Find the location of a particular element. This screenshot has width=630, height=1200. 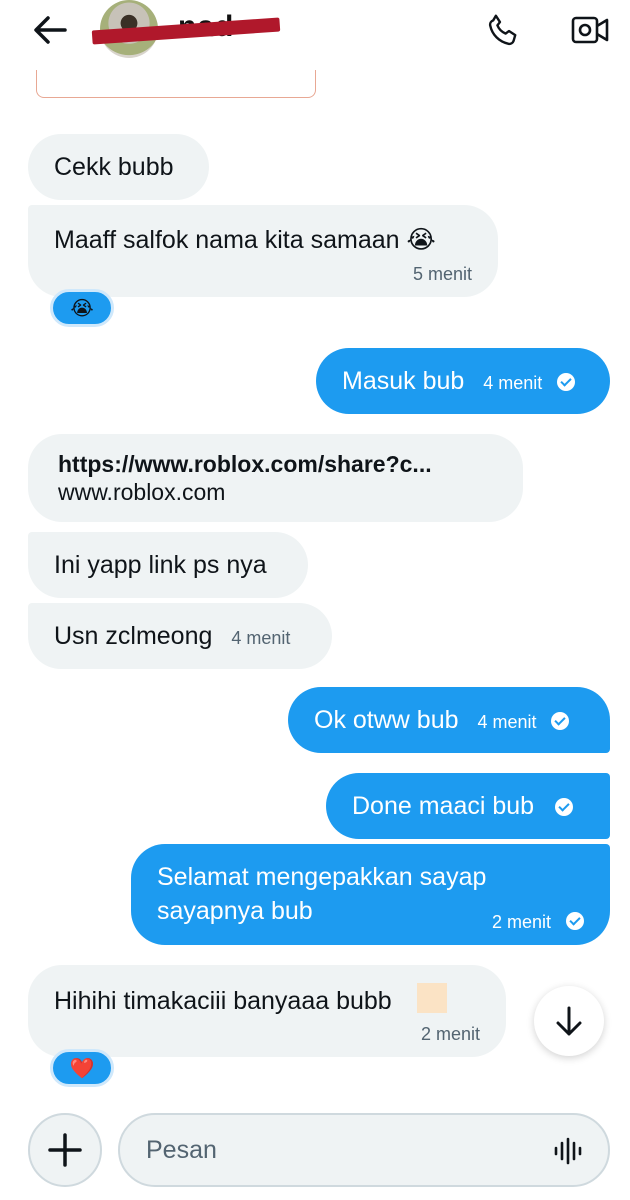

scroll-to-bottom-button is located at coordinates (569, 1021).